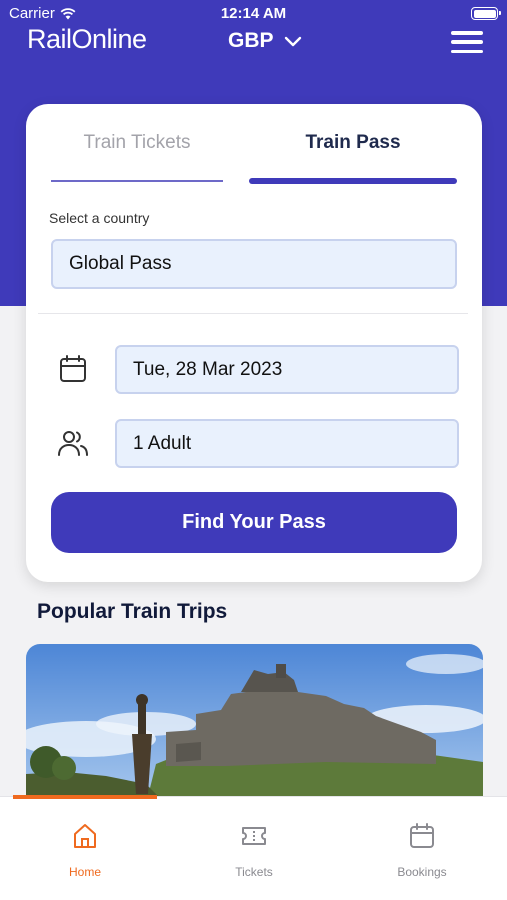  I want to click on country-field-label: Select a country, so click(99, 218).